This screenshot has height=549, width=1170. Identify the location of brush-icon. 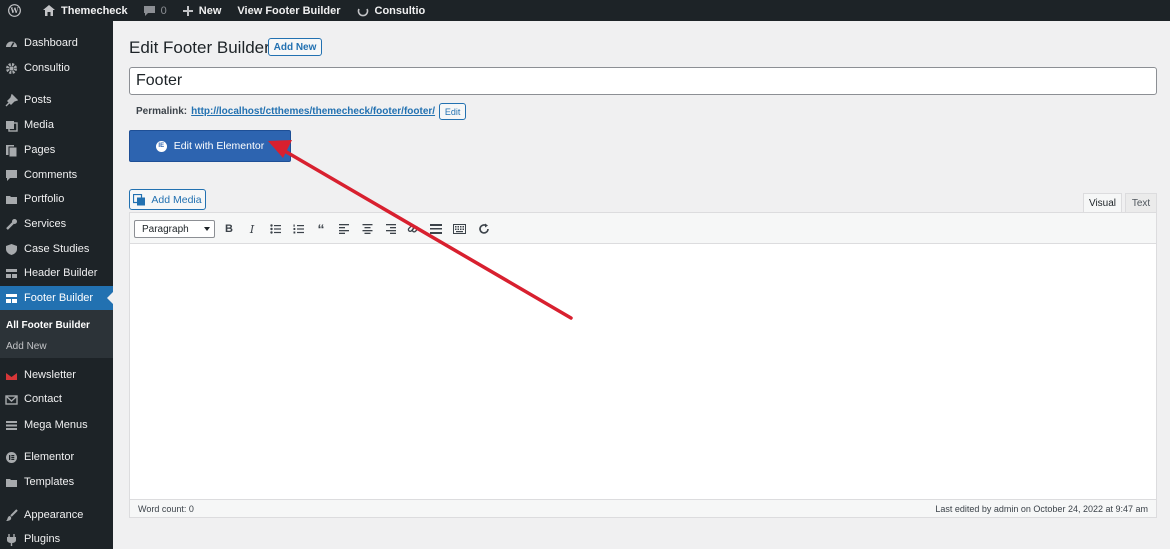
(11, 515).